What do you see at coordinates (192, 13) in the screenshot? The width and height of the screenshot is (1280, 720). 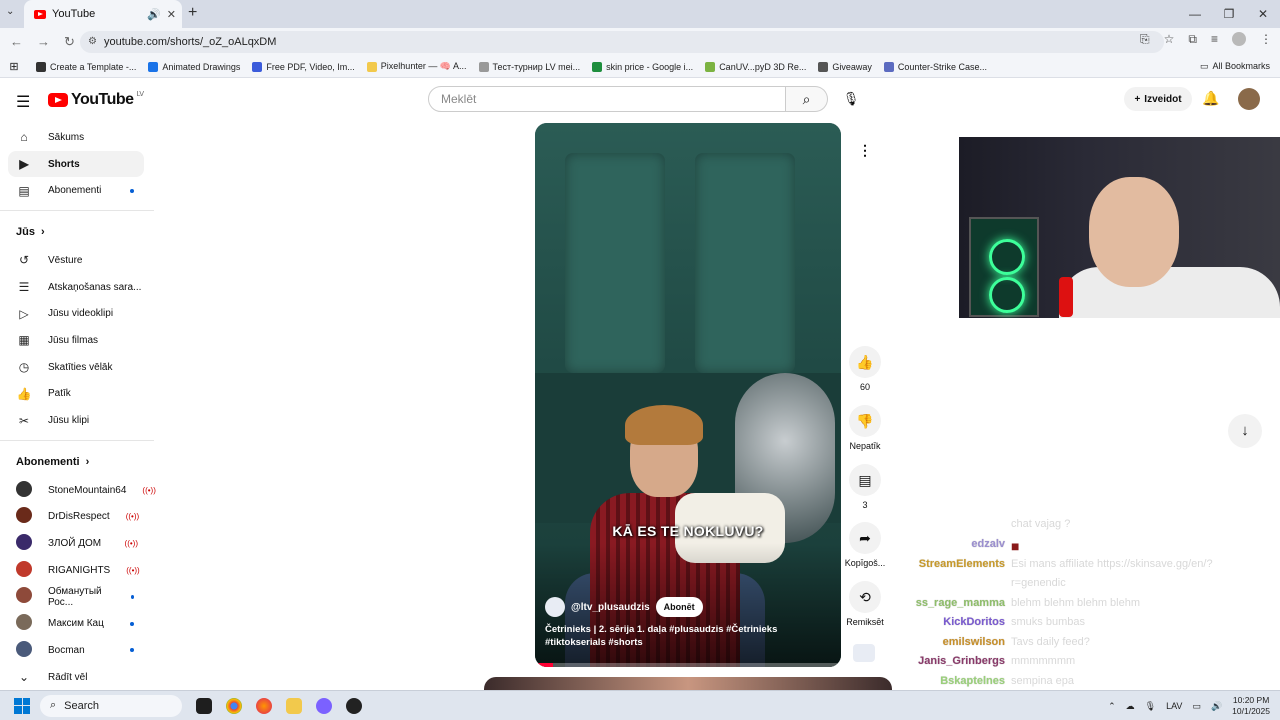 I see `new-tab-button: +` at bounding box center [192, 13].